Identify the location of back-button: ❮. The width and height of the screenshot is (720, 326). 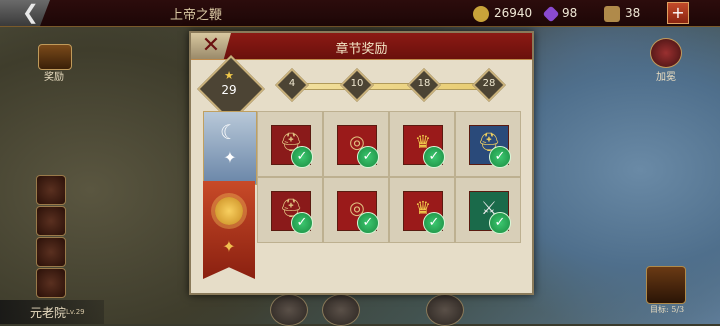
(25, 13).